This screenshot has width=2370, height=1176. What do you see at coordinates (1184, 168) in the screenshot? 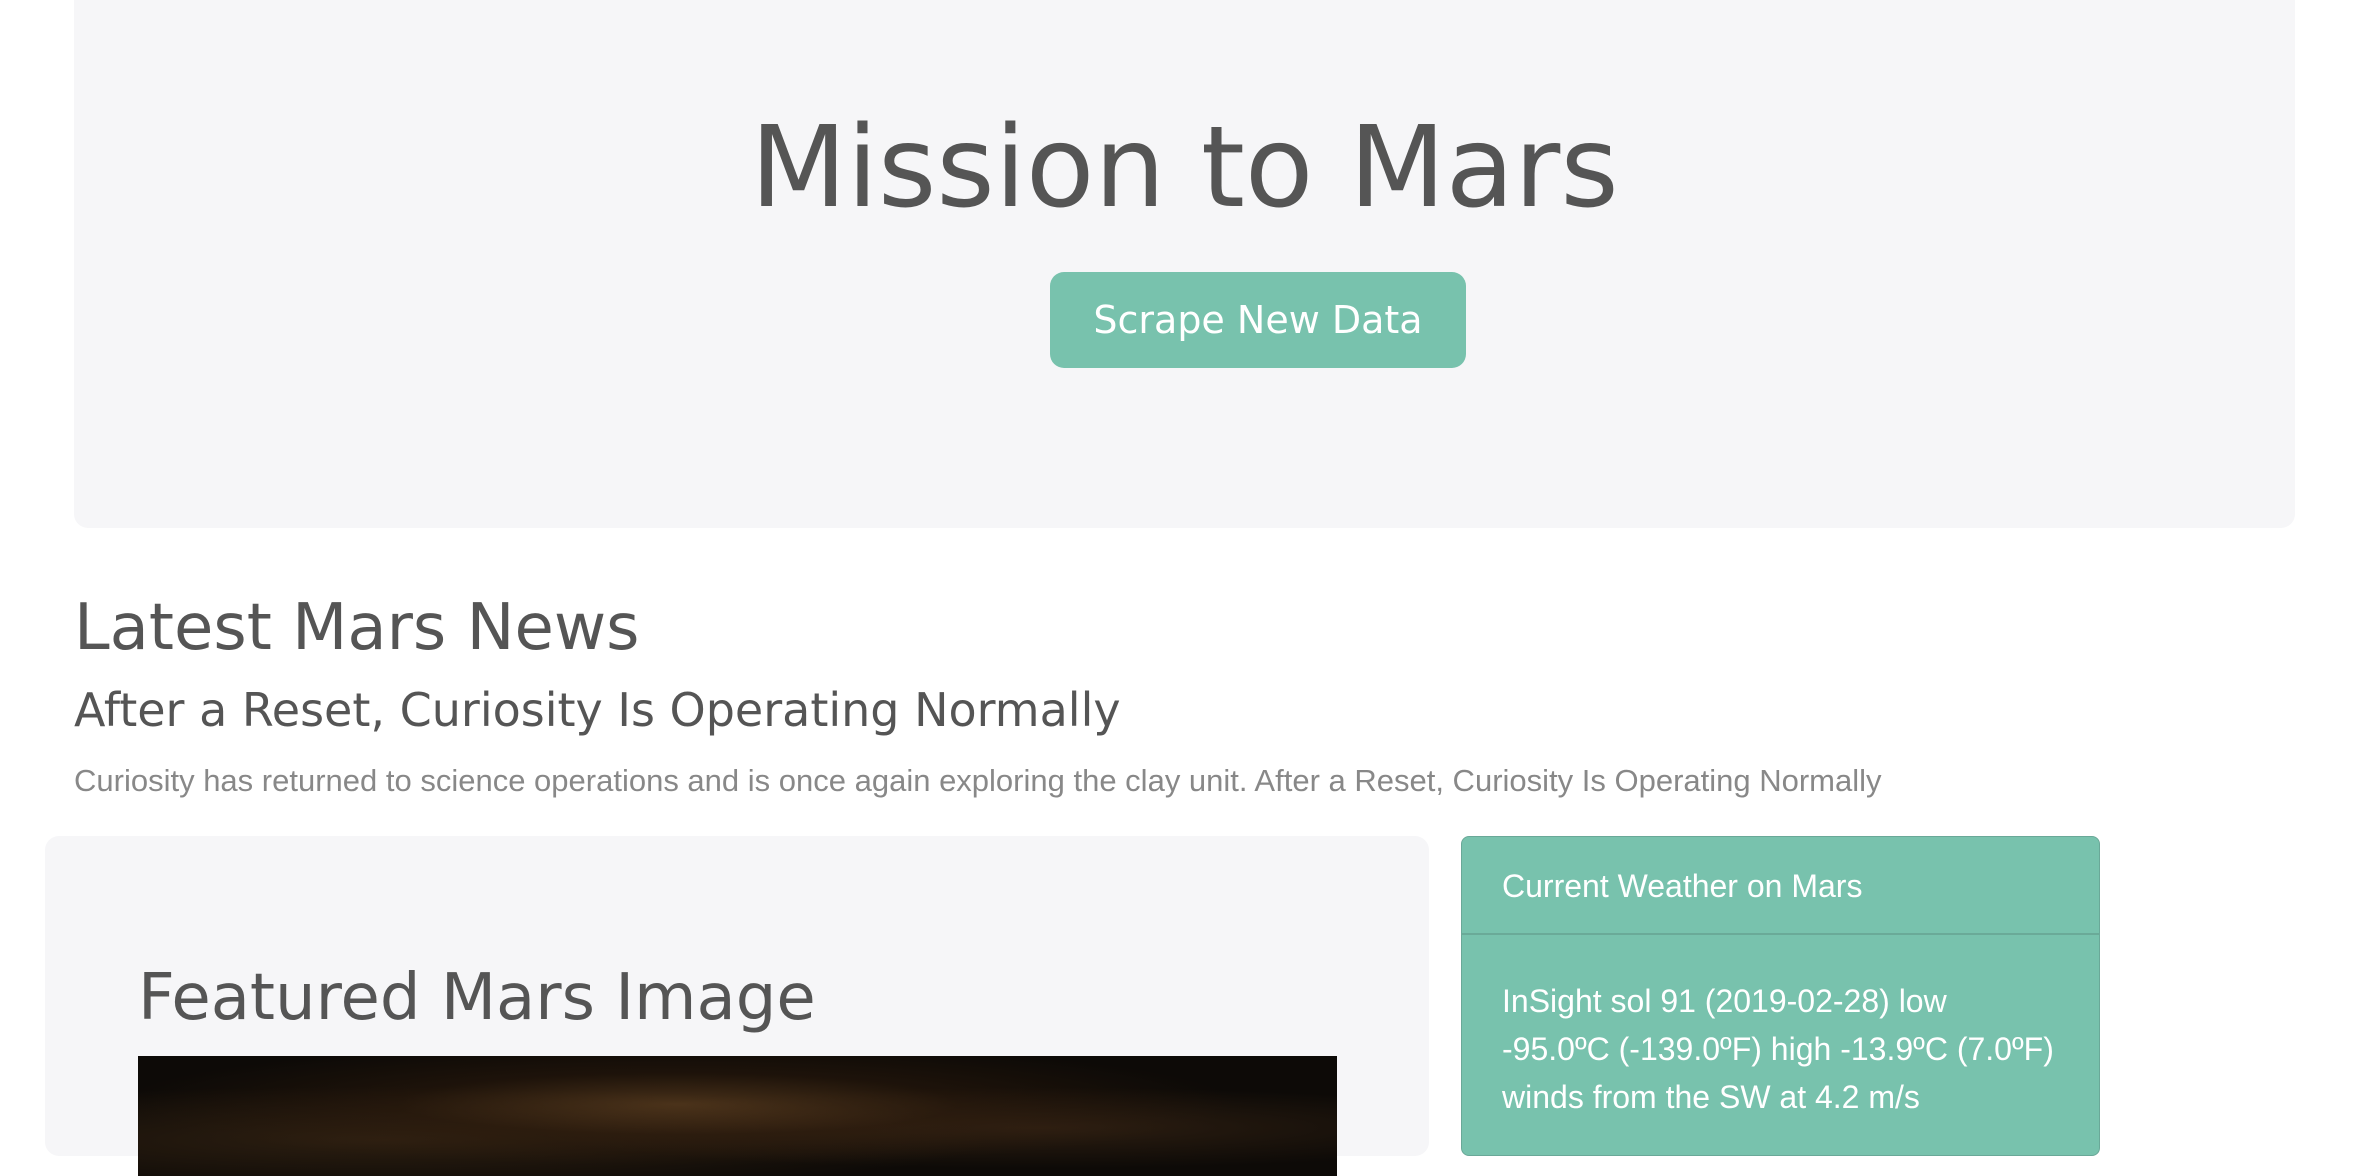
I see `page-title: Mission to Mars` at bounding box center [1184, 168].